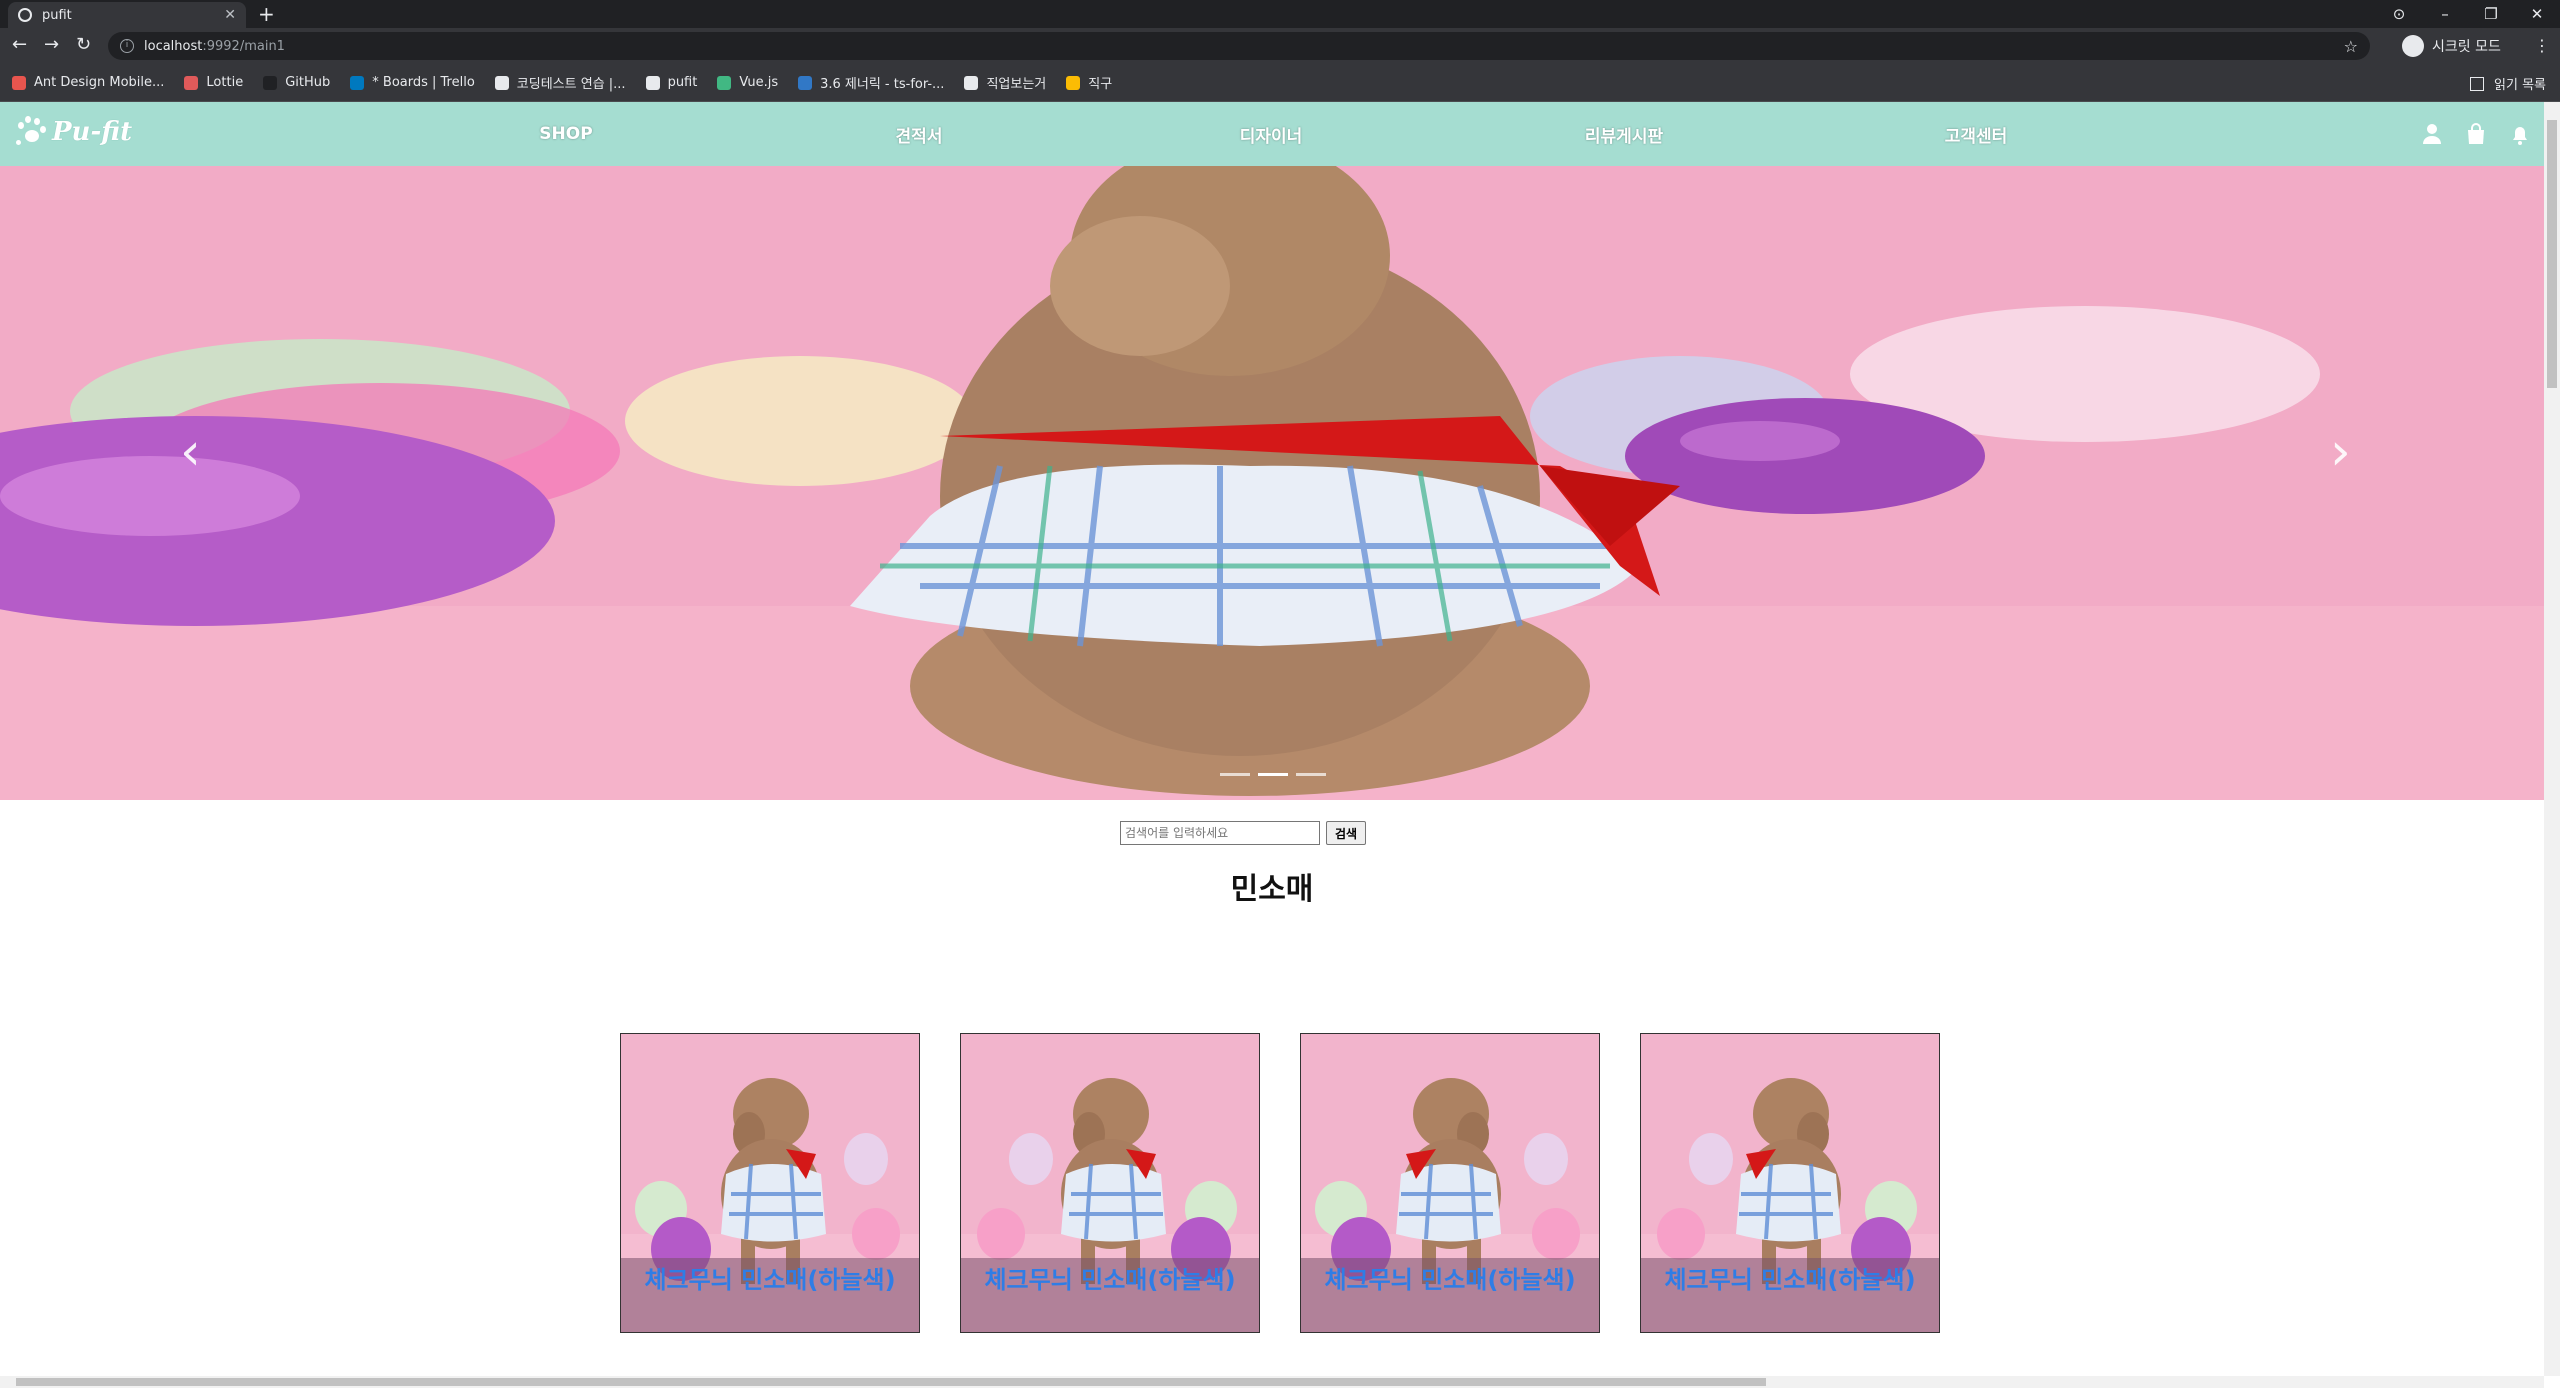 The image size is (2560, 1388). What do you see at coordinates (565, 134) in the screenshot?
I see `nav-shop: SHOP` at bounding box center [565, 134].